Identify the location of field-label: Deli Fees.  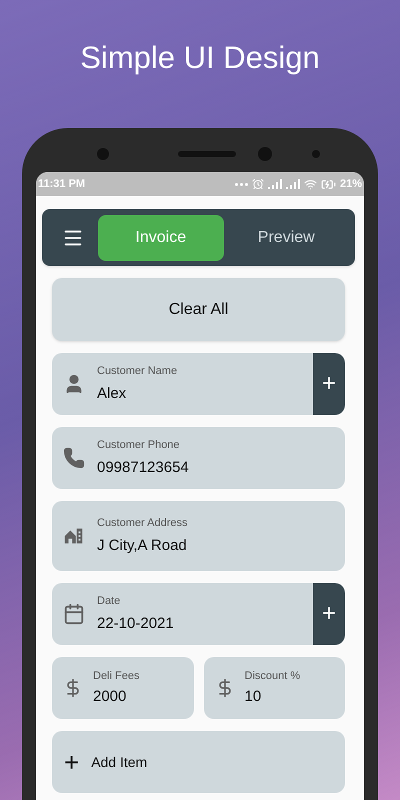
(116, 676).